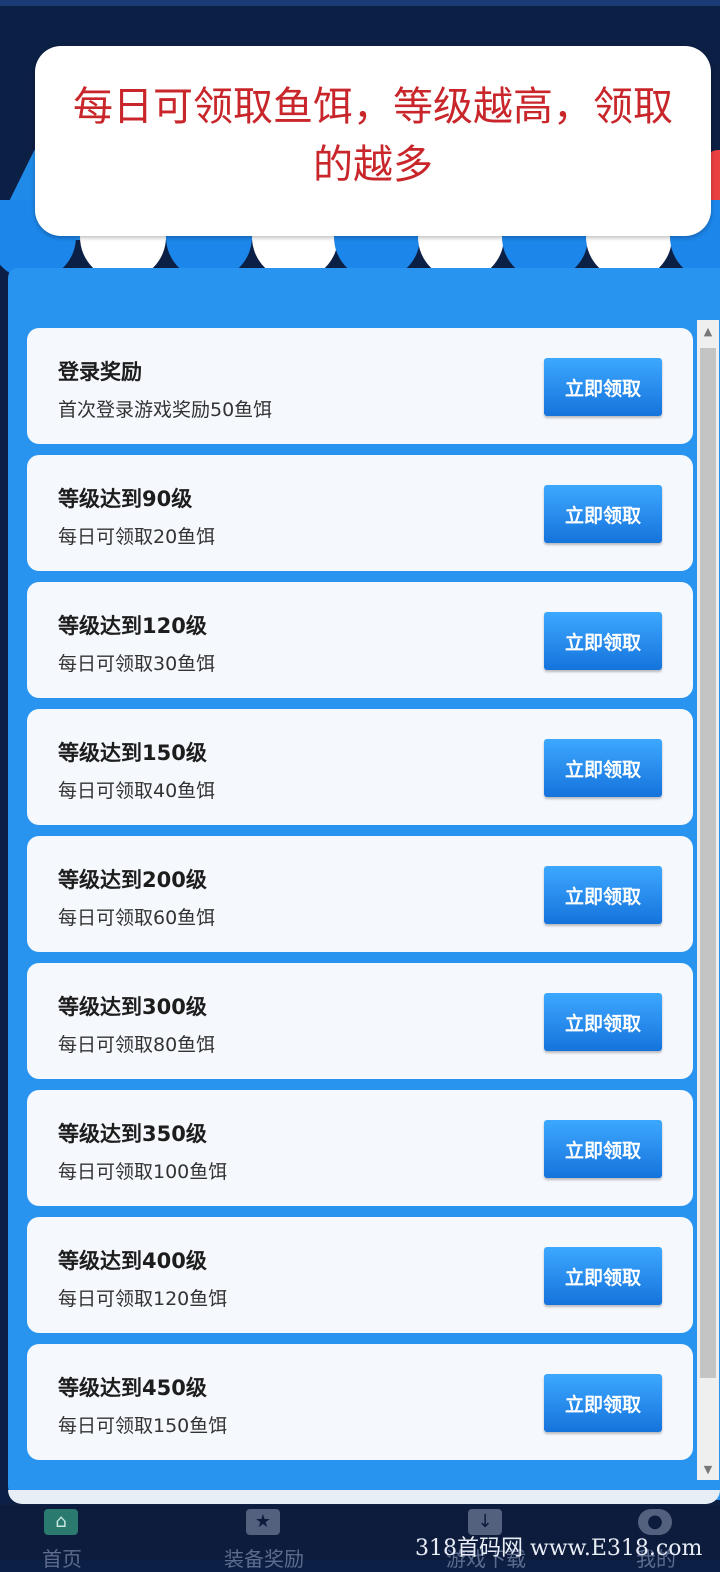  Describe the element at coordinates (61, 1522) in the screenshot. I see `home-icon: ⌂` at that location.